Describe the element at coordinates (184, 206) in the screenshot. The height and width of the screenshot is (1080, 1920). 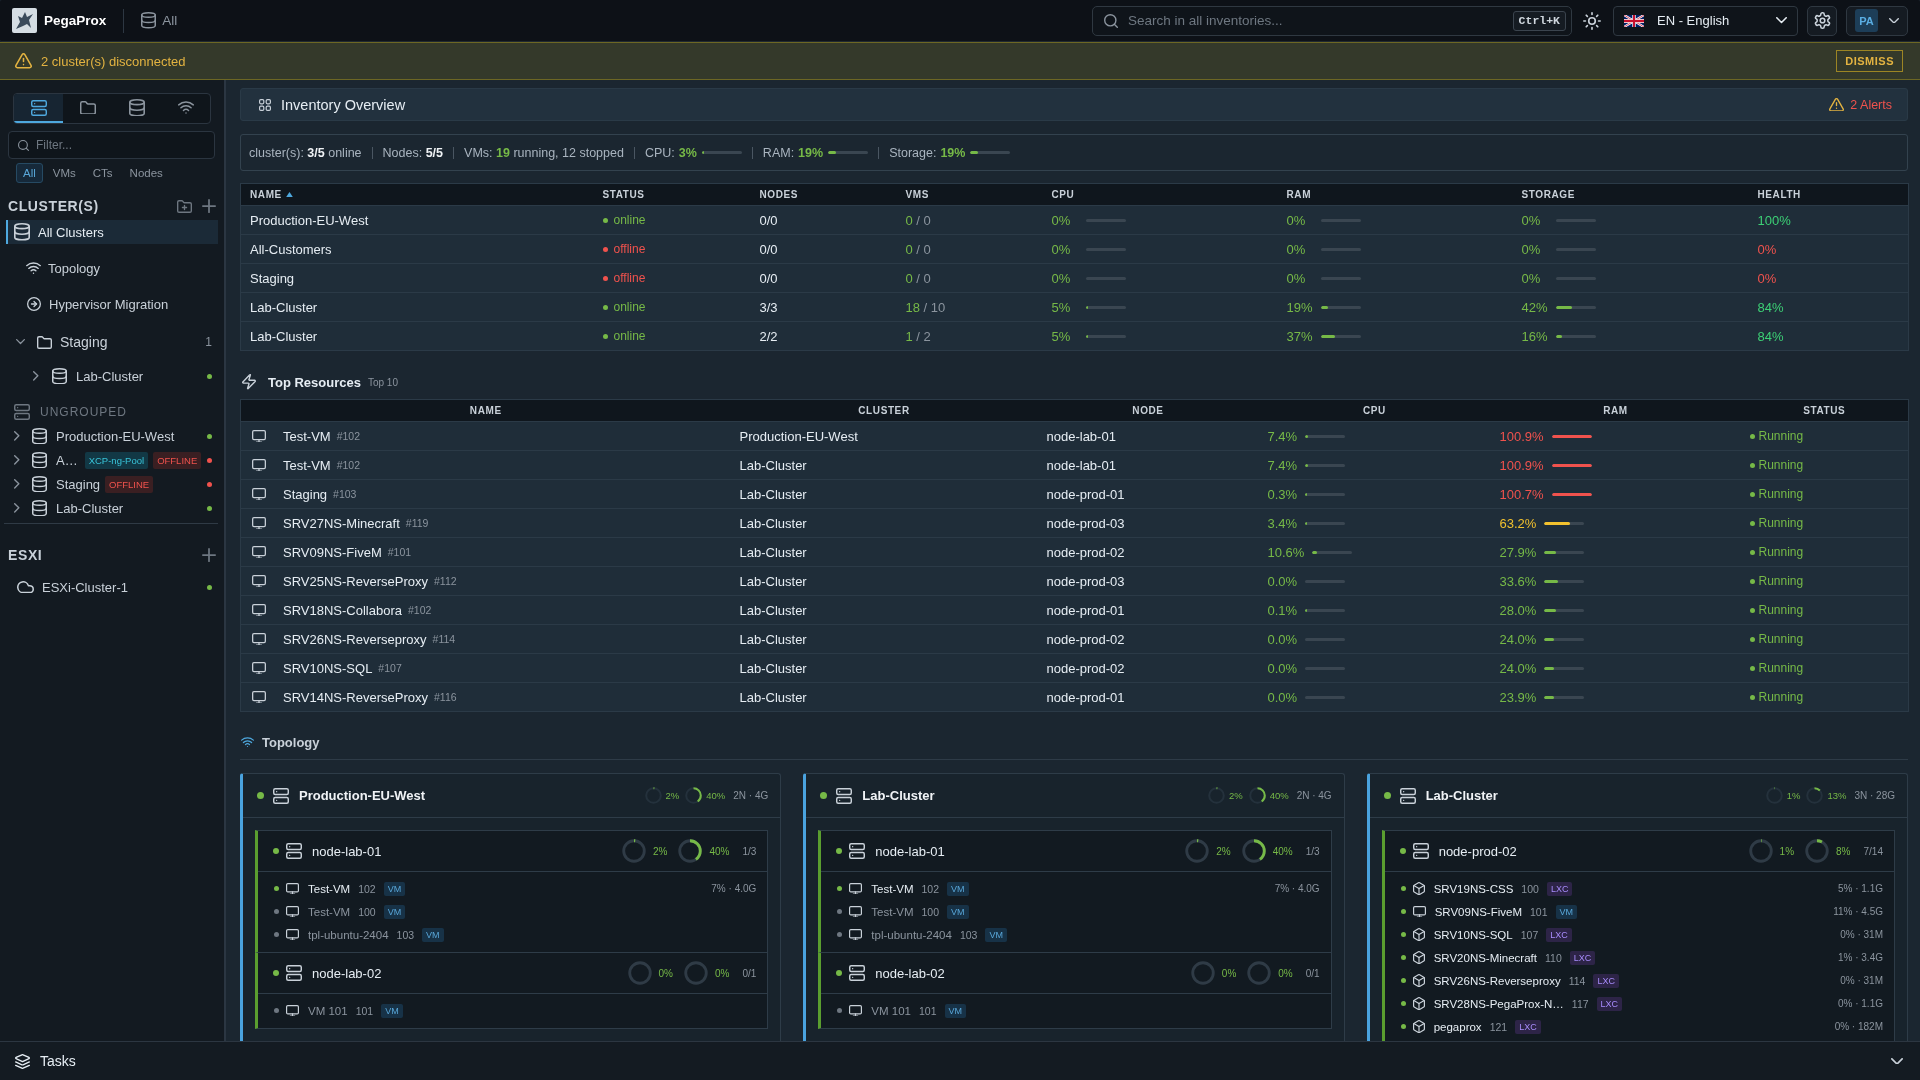
I see `folder-plus-icon` at that location.